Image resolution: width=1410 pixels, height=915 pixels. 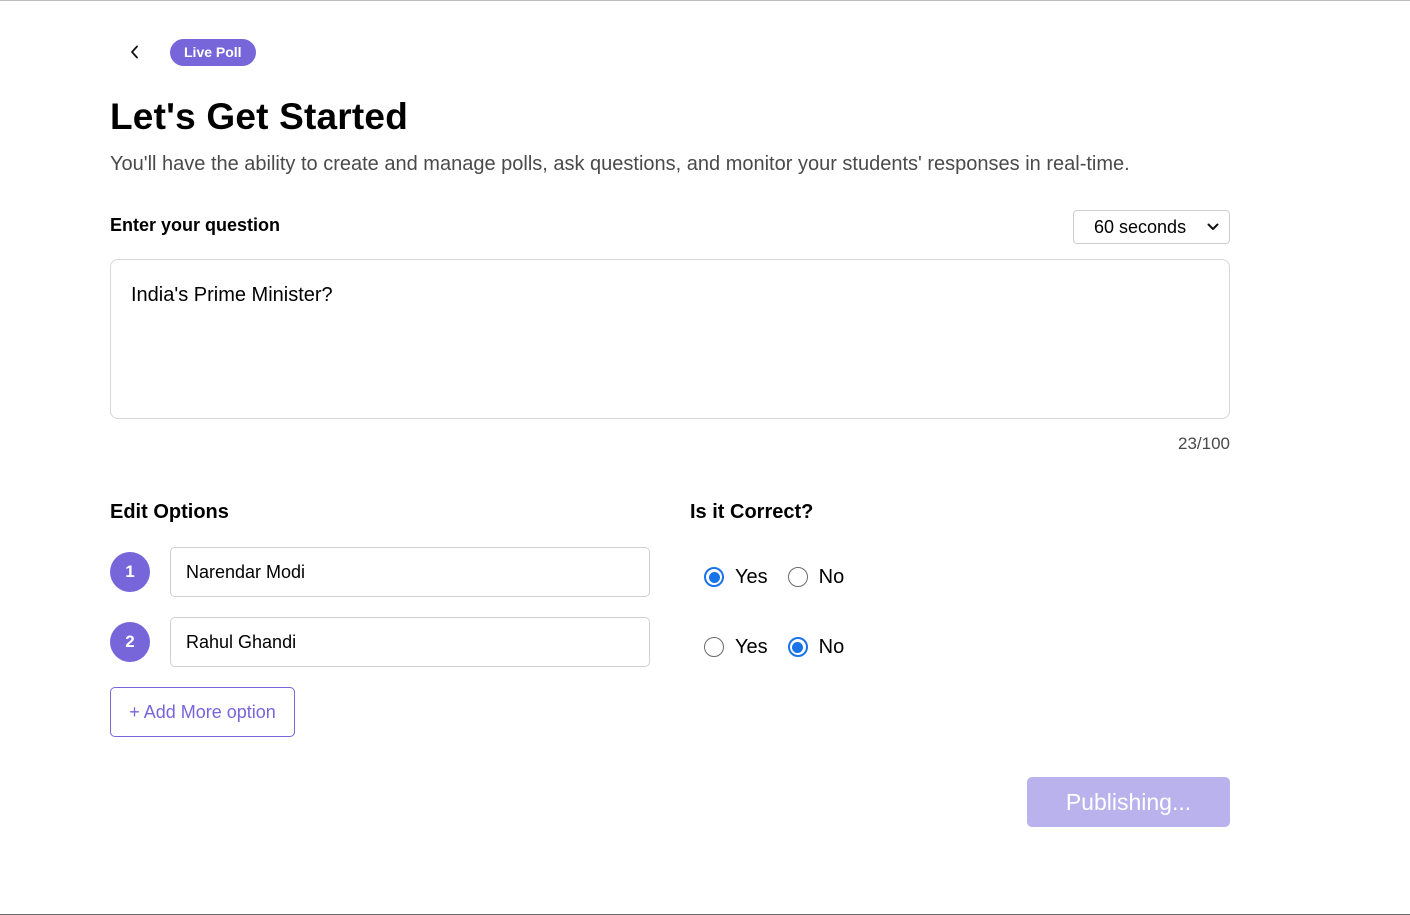 What do you see at coordinates (130, 642) in the screenshot?
I see `option-number-badge: 2` at bounding box center [130, 642].